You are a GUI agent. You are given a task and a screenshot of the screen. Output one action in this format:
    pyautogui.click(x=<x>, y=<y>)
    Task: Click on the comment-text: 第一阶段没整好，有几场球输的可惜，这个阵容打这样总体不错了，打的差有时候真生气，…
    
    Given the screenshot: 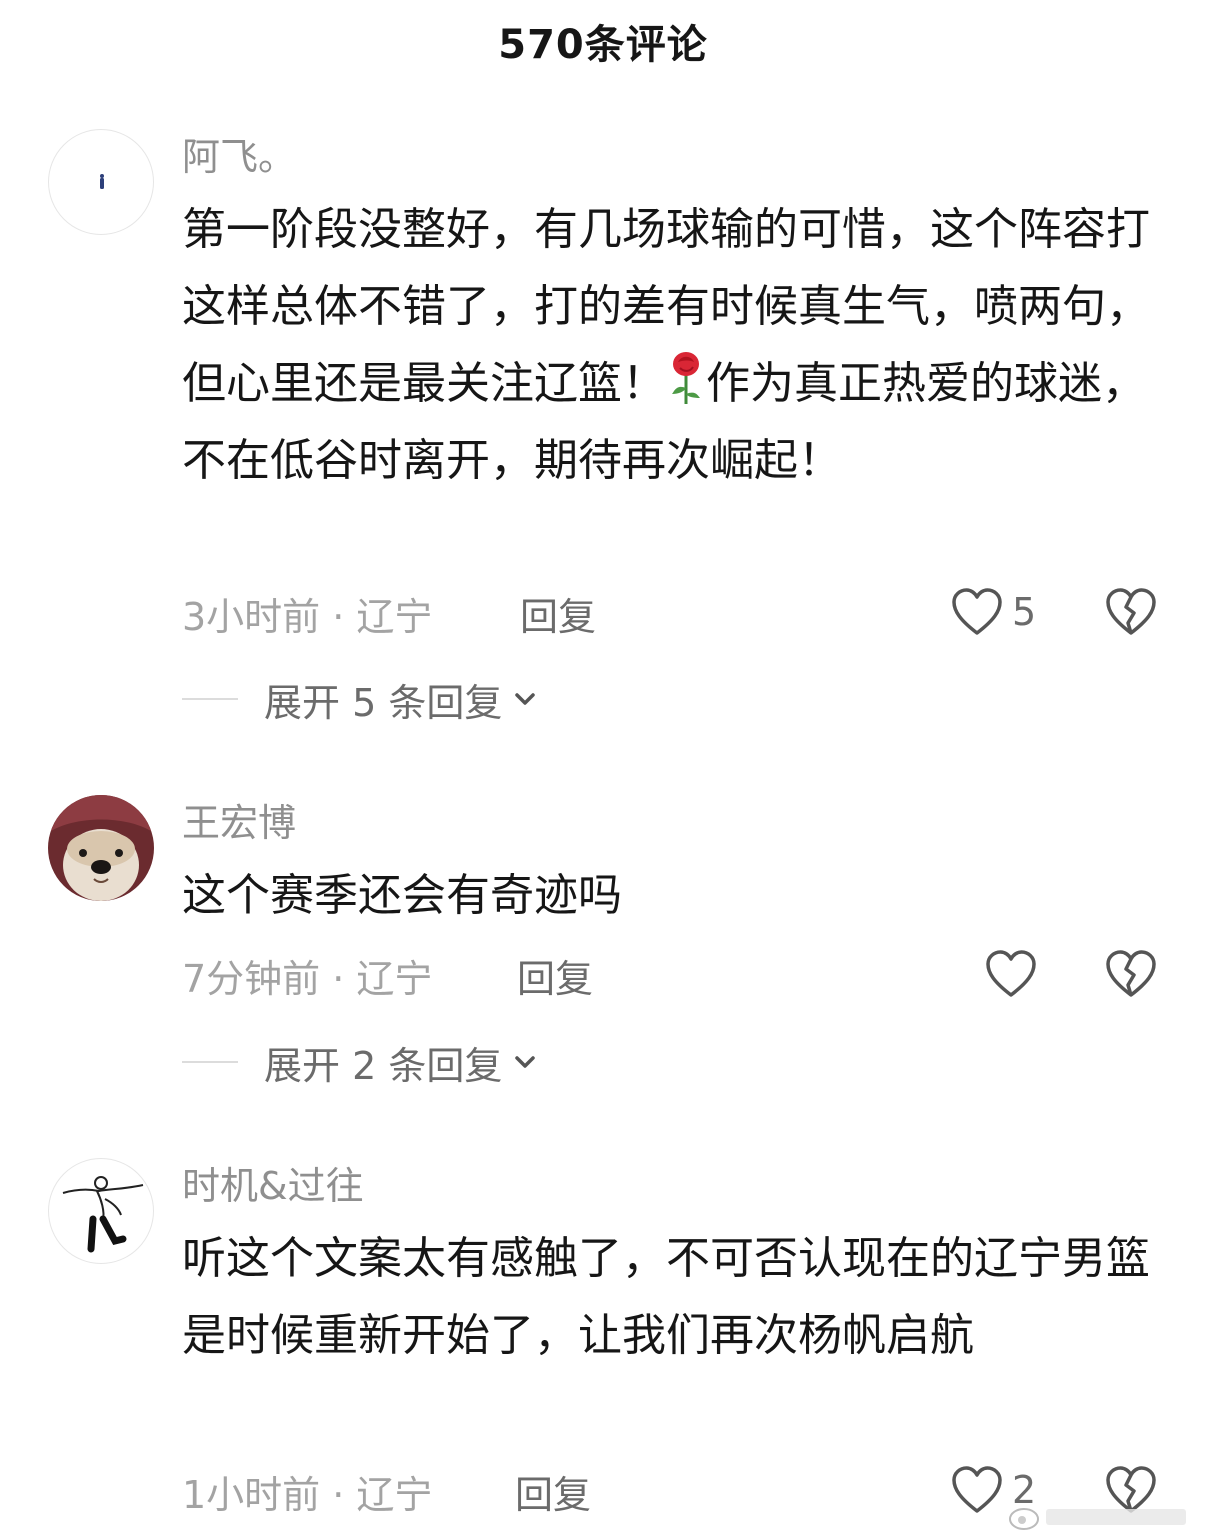 What is the action you would take?
    pyautogui.click(x=666, y=345)
    